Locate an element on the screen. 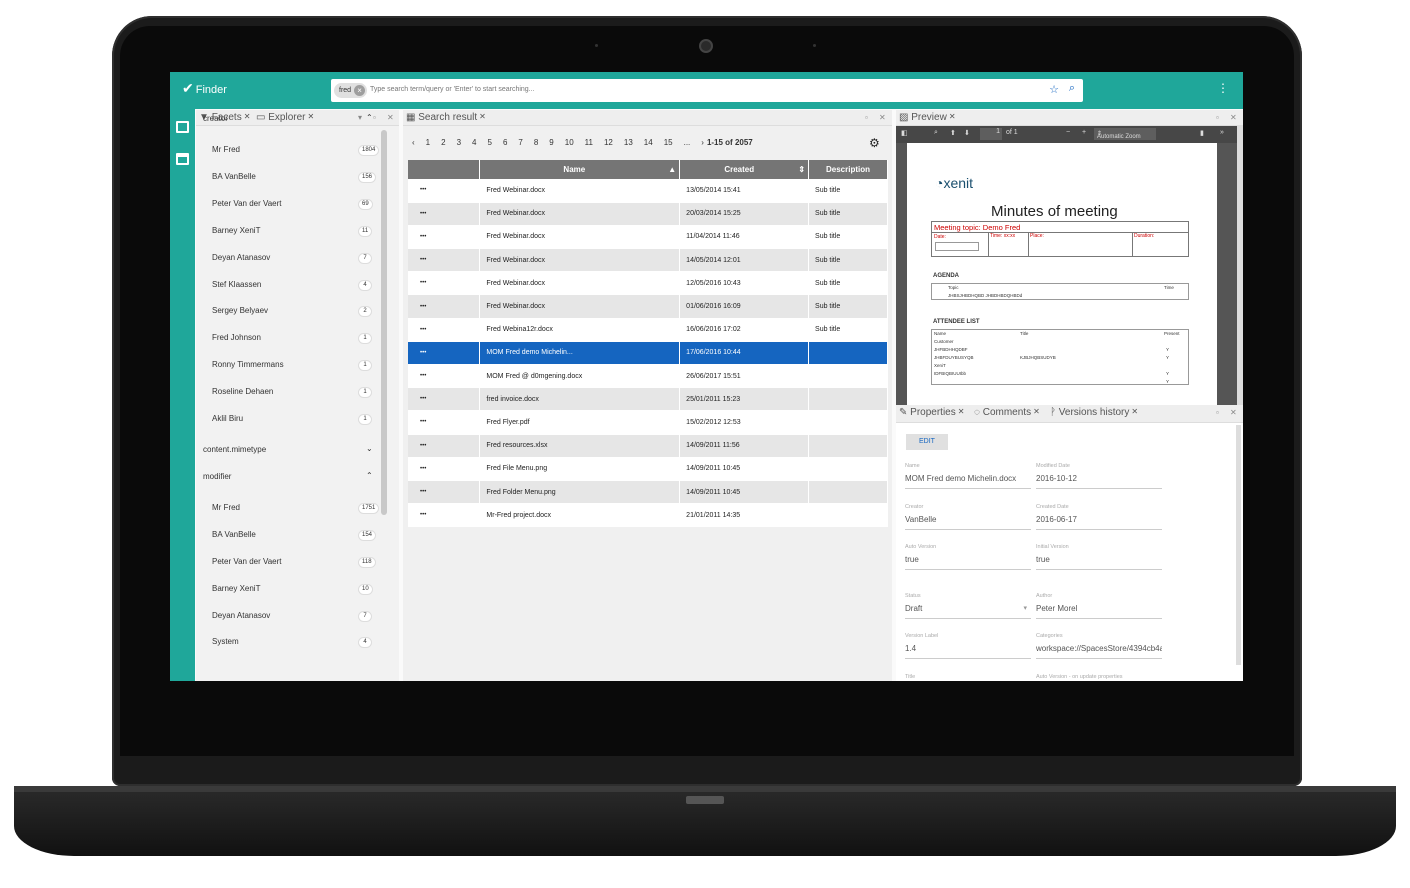 The width and height of the screenshot is (1410, 888). column-description: Description is located at coordinates (848, 169).